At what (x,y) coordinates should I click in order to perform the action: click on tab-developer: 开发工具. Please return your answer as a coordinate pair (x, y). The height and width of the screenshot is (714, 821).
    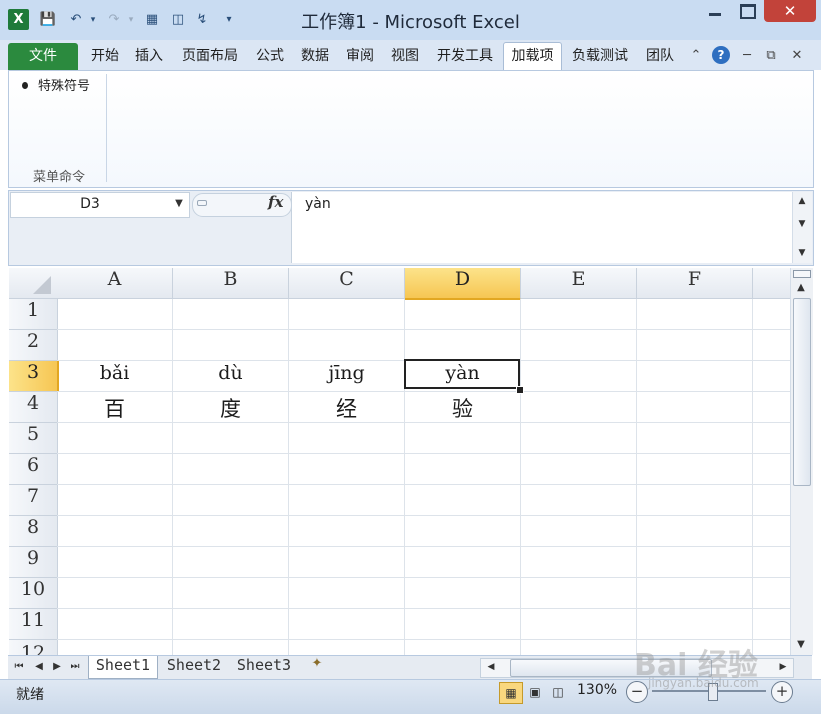
    Looking at the image, I should click on (465, 56).